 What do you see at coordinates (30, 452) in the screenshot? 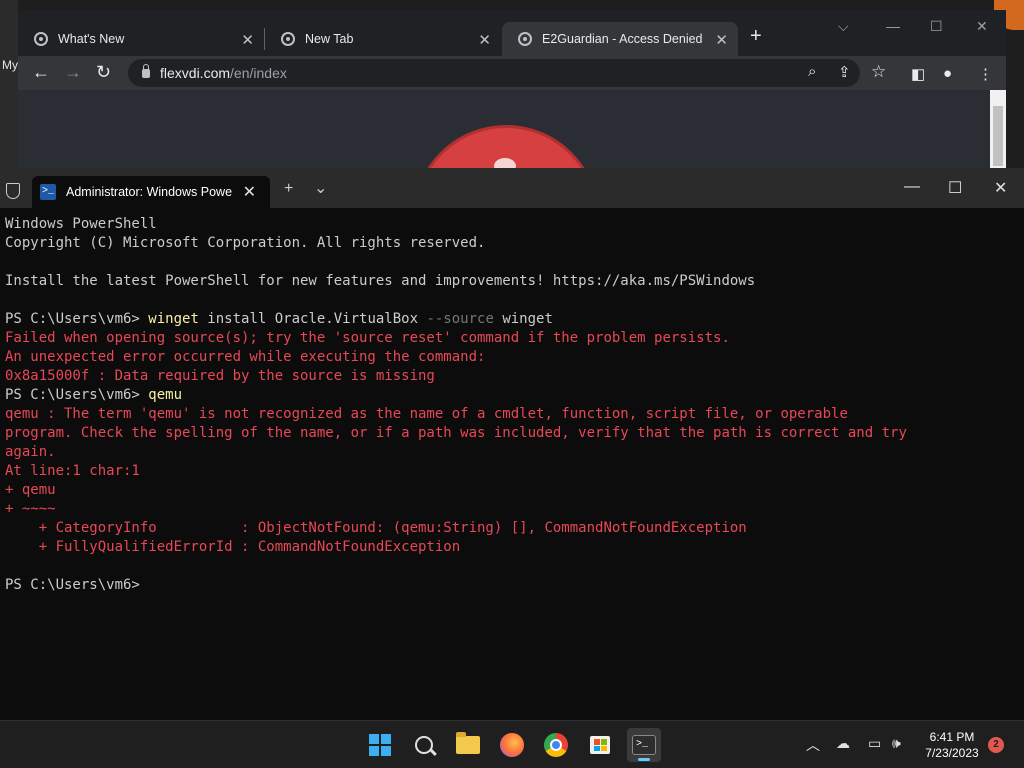
I see `terminal-text: again.` at bounding box center [30, 452].